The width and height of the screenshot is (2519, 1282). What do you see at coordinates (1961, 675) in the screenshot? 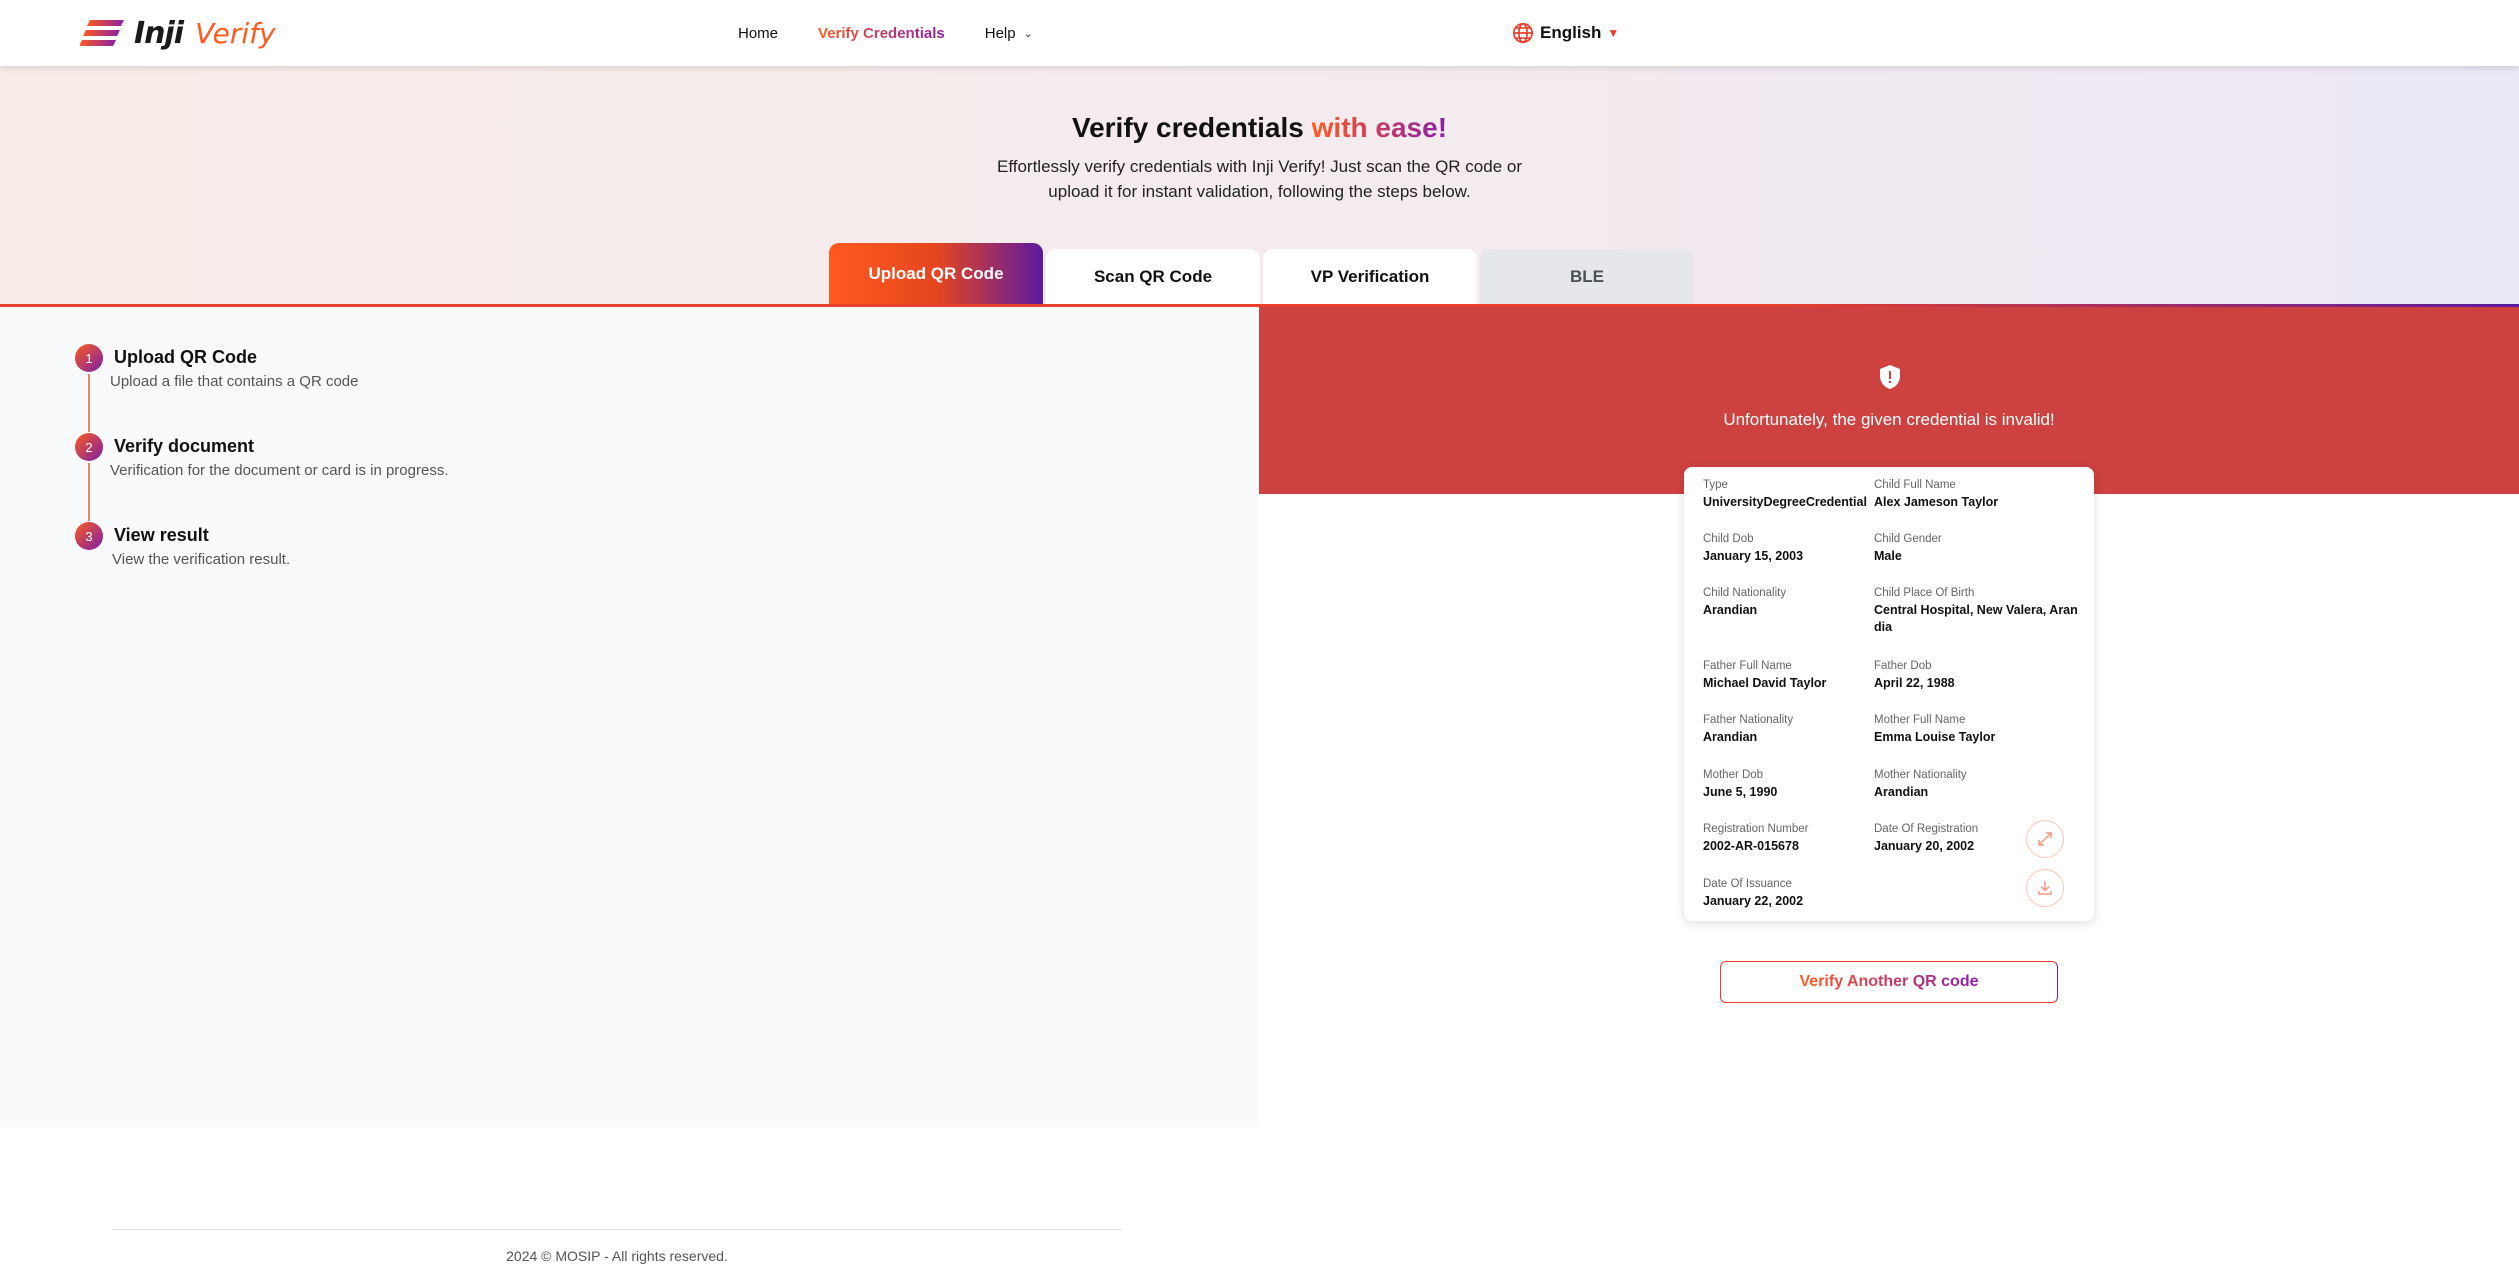
I see `field-father-dob: Father Dob April 22, 1988` at bounding box center [1961, 675].